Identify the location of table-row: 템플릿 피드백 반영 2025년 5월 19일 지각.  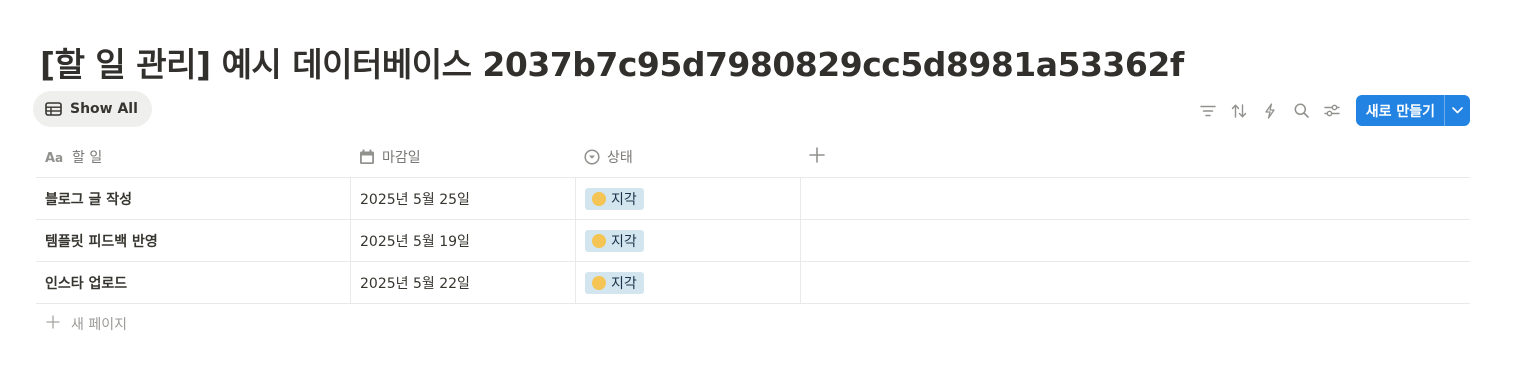
(753, 241).